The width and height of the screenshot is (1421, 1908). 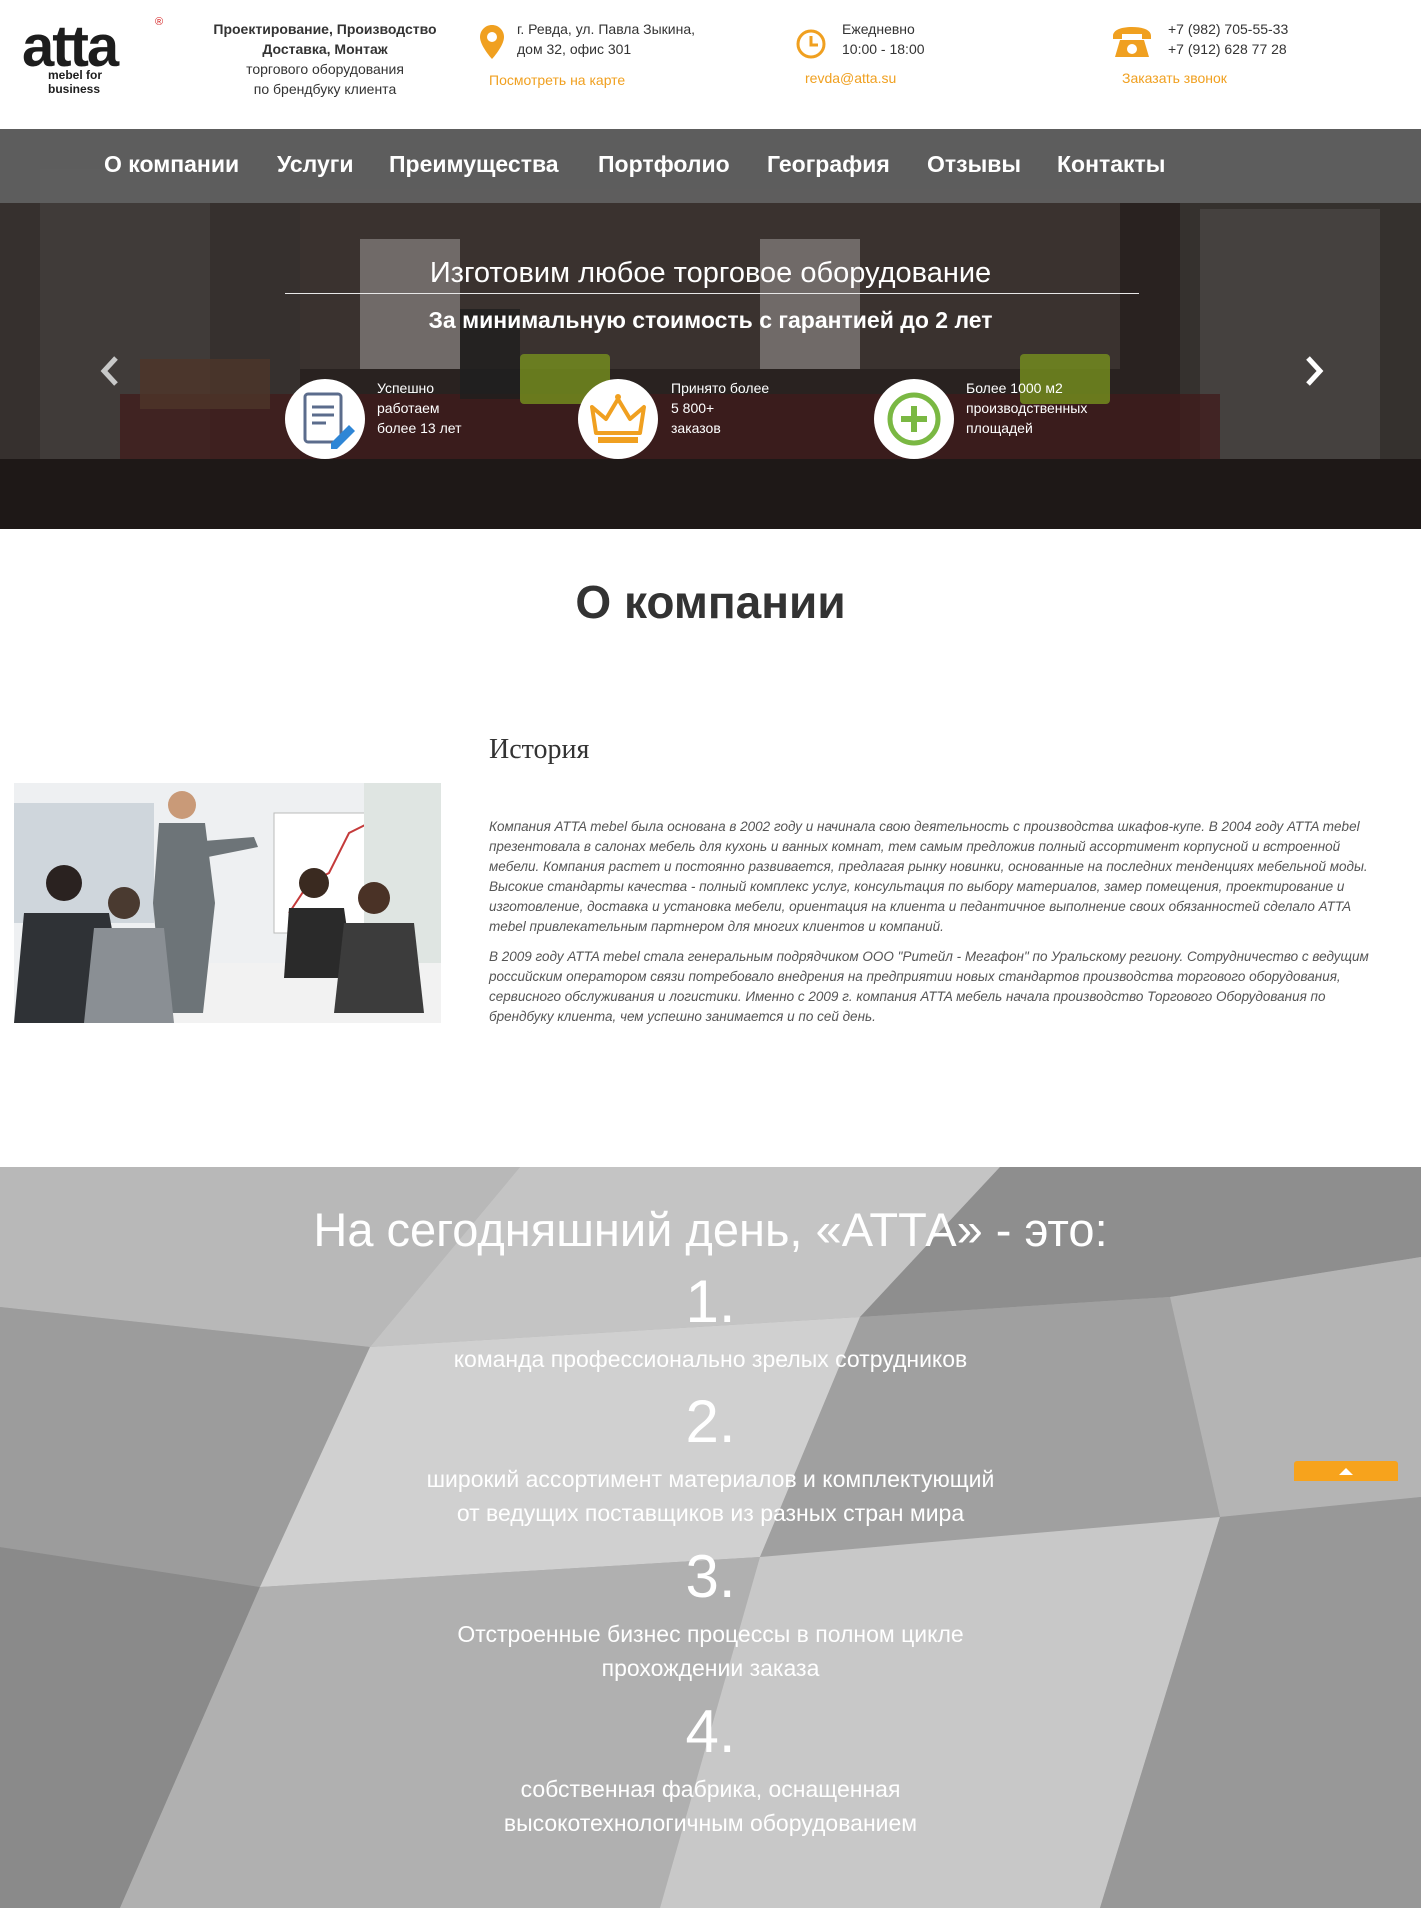 What do you see at coordinates (92, 56) in the screenshot?
I see `logo: atta ® mebel for business` at bounding box center [92, 56].